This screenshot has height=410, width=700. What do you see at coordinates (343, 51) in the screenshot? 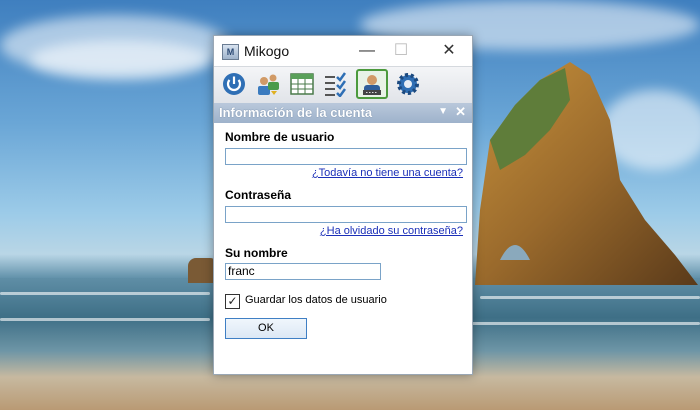
I see `title-bar: M Mikogo — ☐ ✕` at bounding box center [343, 51].